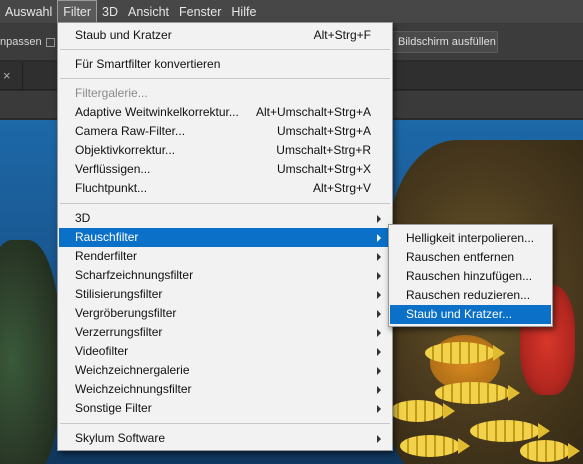  What do you see at coordinates (22, 76) in the screenshot?
I see `tab-divider` at bounding box center [22, 76].